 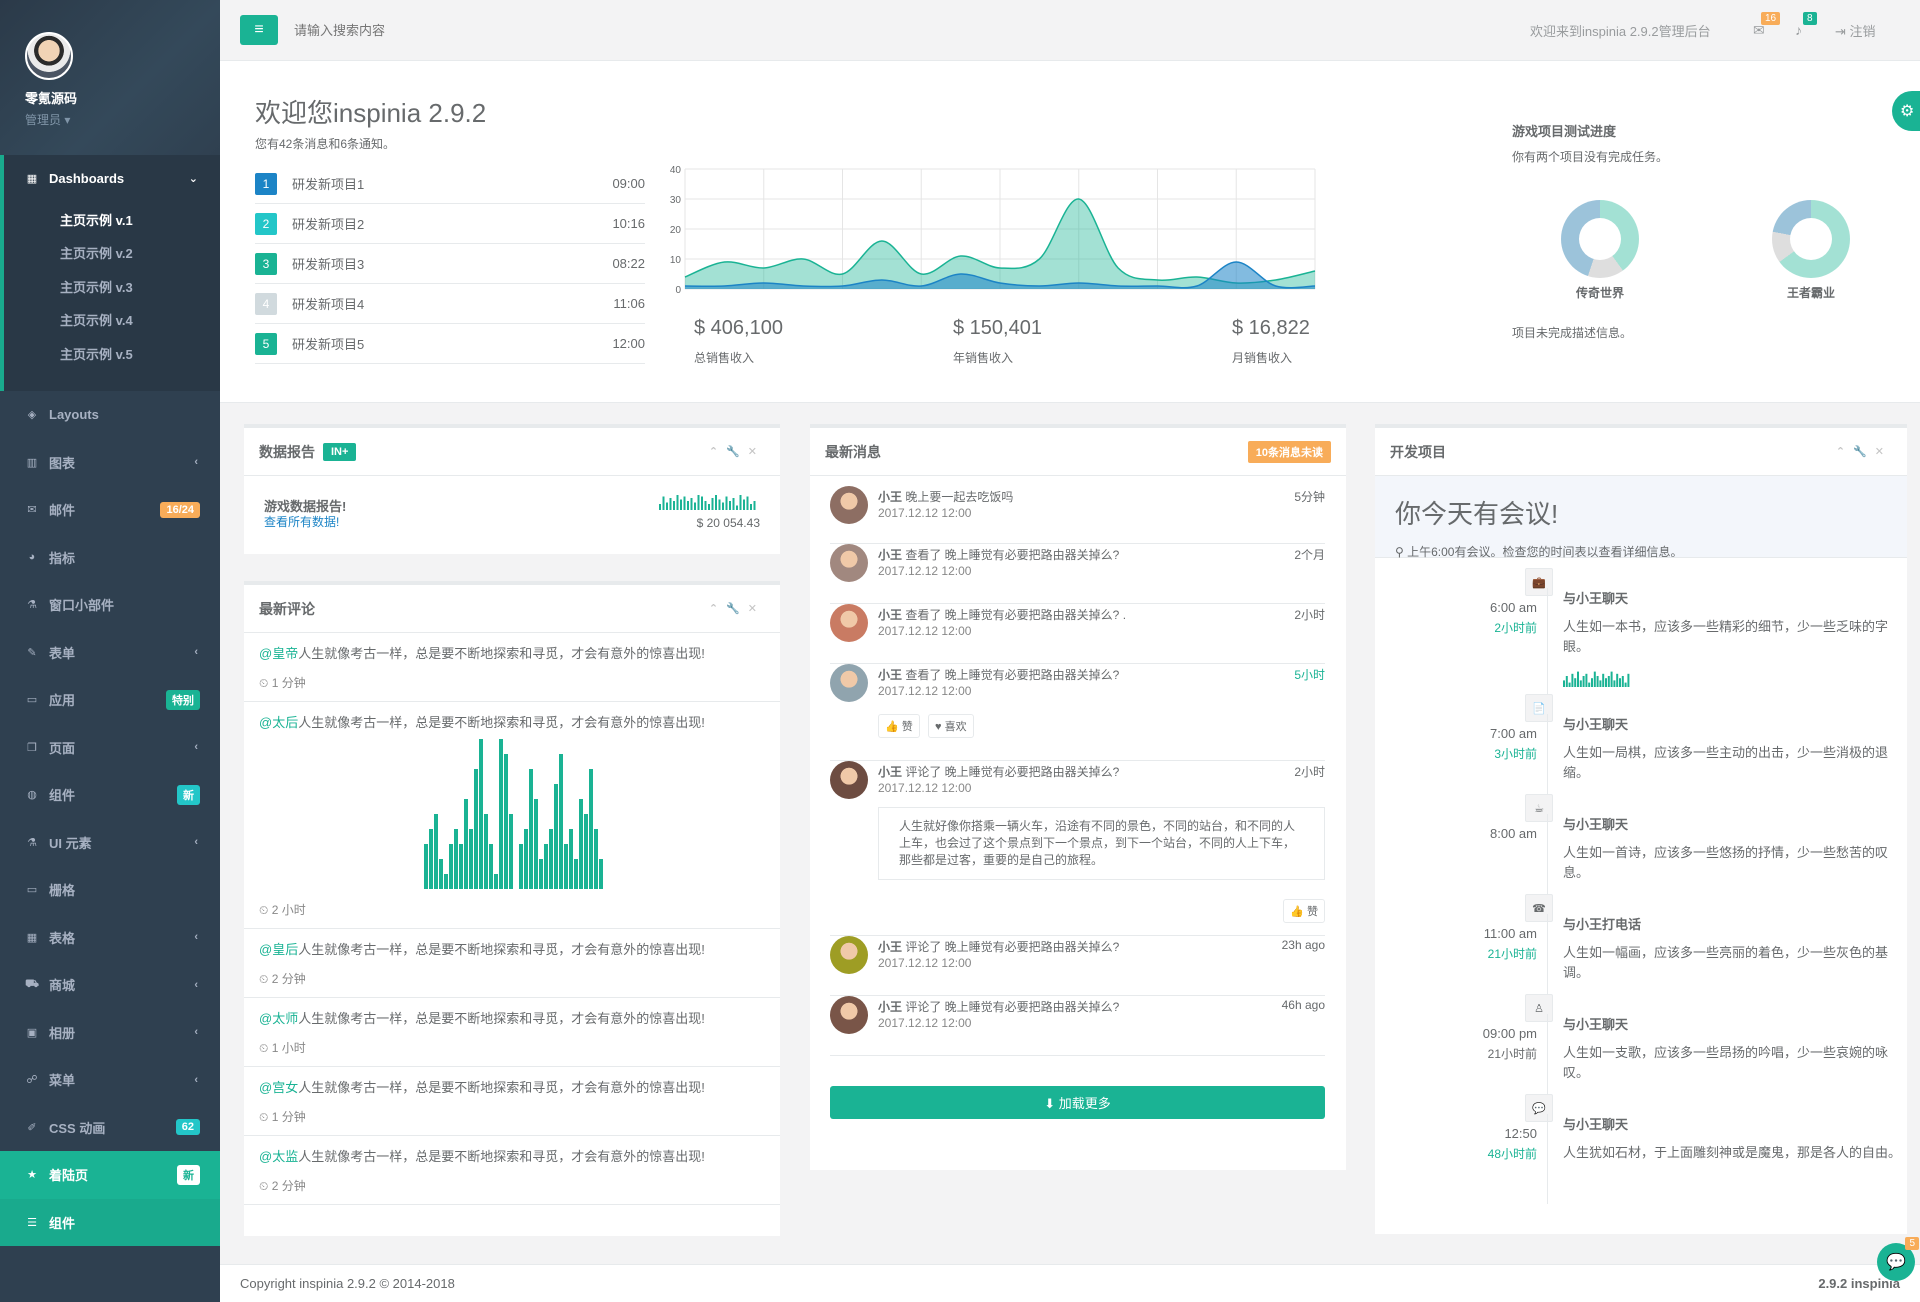 I want to click on nav-item-1: ▥ 图表 ‹, so click(x=110, y=463).